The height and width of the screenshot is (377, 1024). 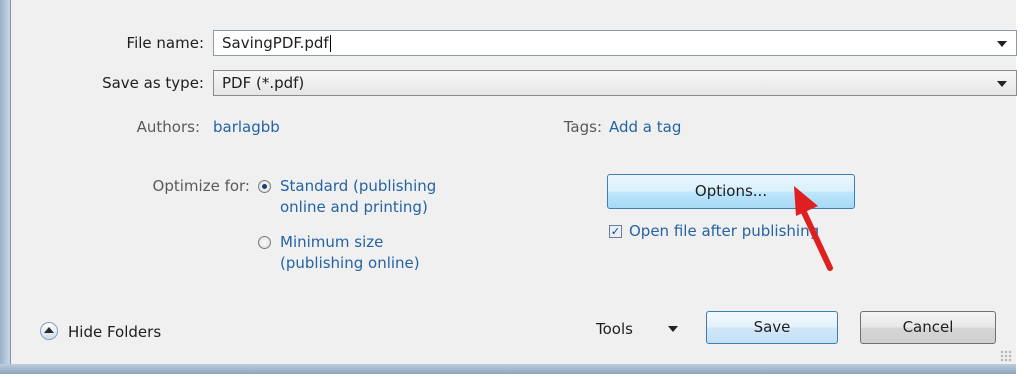 What do you see at coordinates (275, 43) in the screenshot?
I see `file-name-value: SavingPDF.pdf` at bounding box center [275, 43].